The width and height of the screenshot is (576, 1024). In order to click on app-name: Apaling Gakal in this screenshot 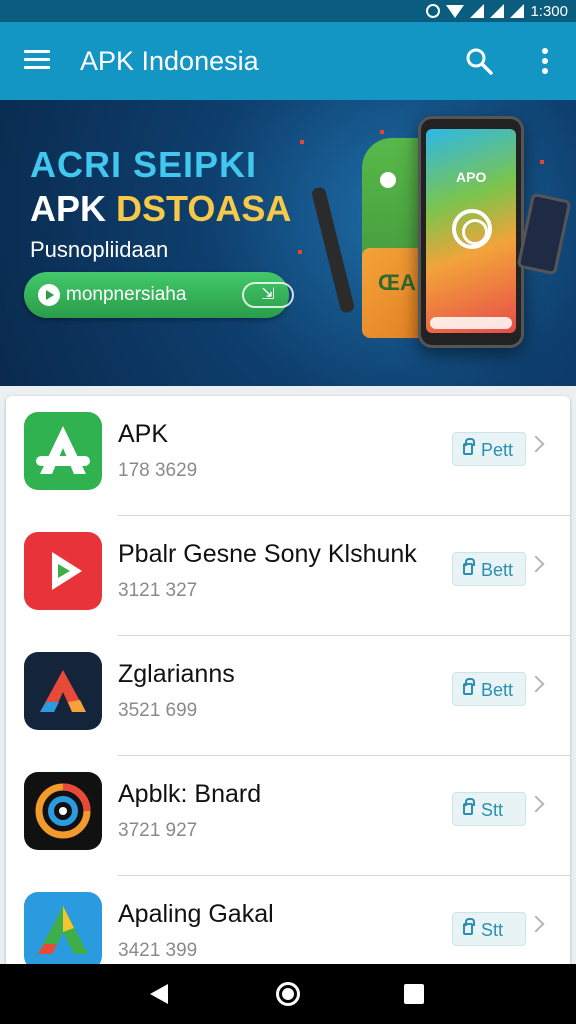, I will do `click(196, 914)`.